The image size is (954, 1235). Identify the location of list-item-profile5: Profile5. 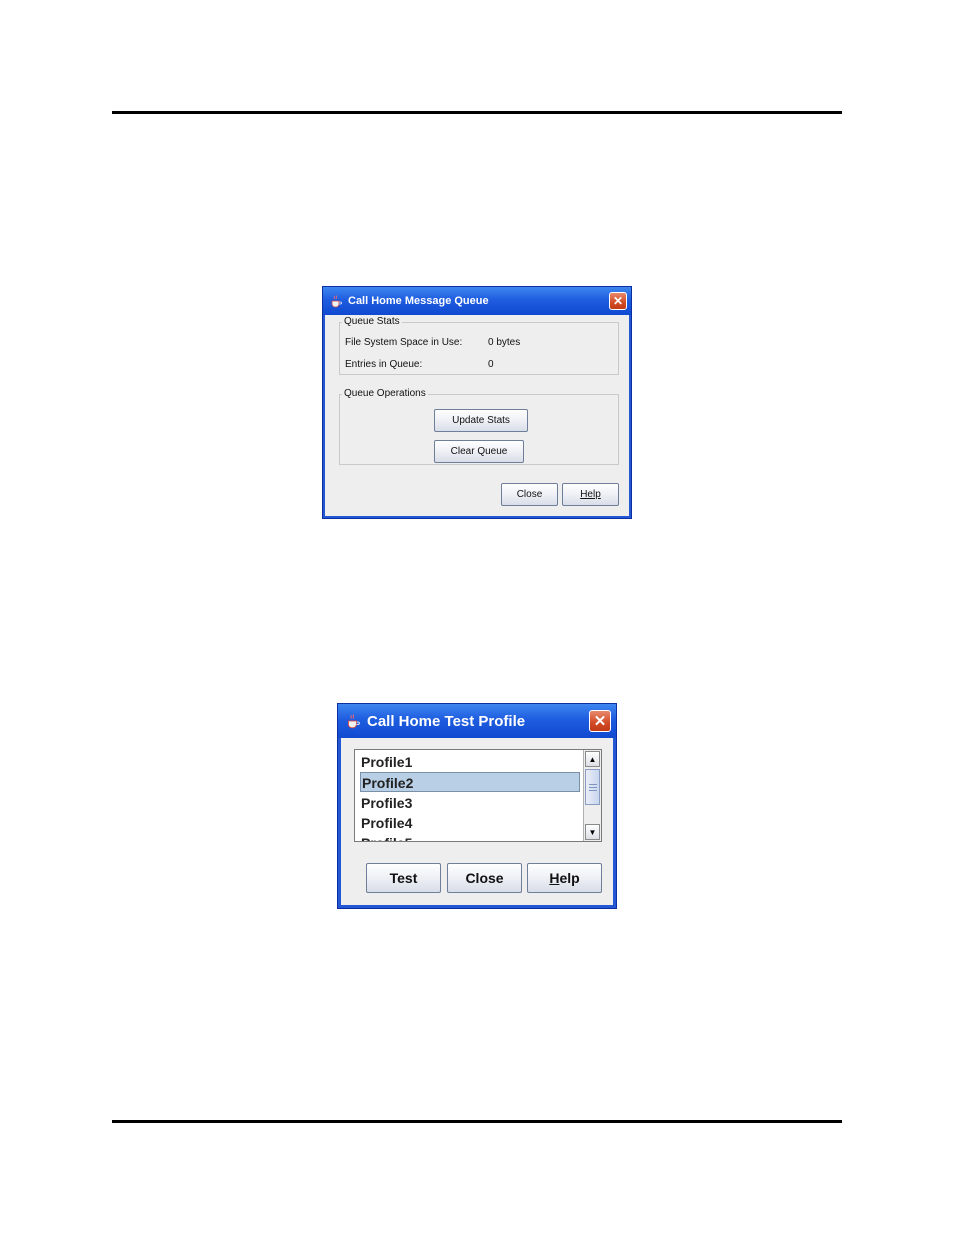
(478, 837).